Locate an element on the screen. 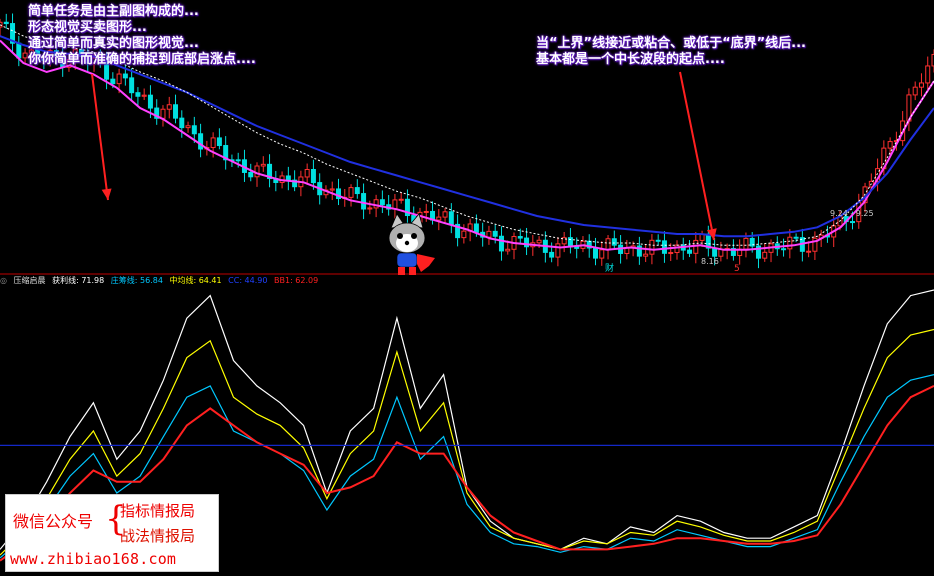 The width and height of the screenshot is (934, 576). husky-mascot-icon is located at coordinates (411, 244).